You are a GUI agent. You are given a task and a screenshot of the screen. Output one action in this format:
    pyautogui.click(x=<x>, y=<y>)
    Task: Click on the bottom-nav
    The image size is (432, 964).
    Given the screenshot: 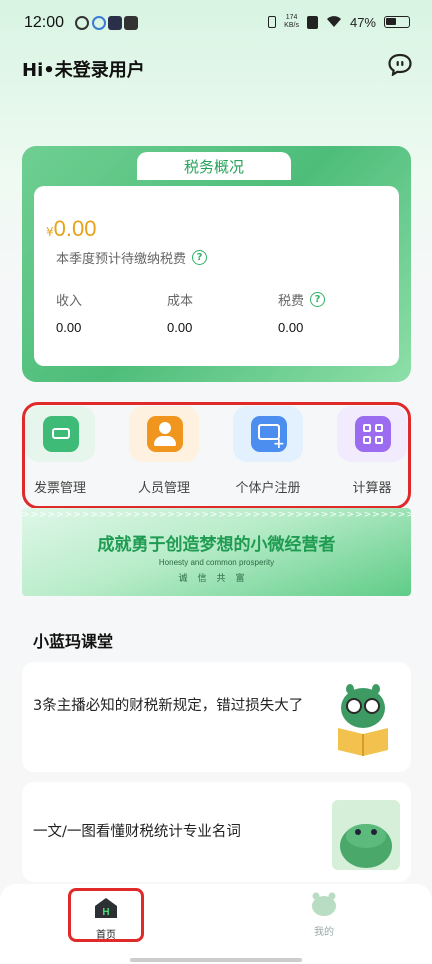 What is the action you would take?
    pyautogui.click(x=216, y=924)
    